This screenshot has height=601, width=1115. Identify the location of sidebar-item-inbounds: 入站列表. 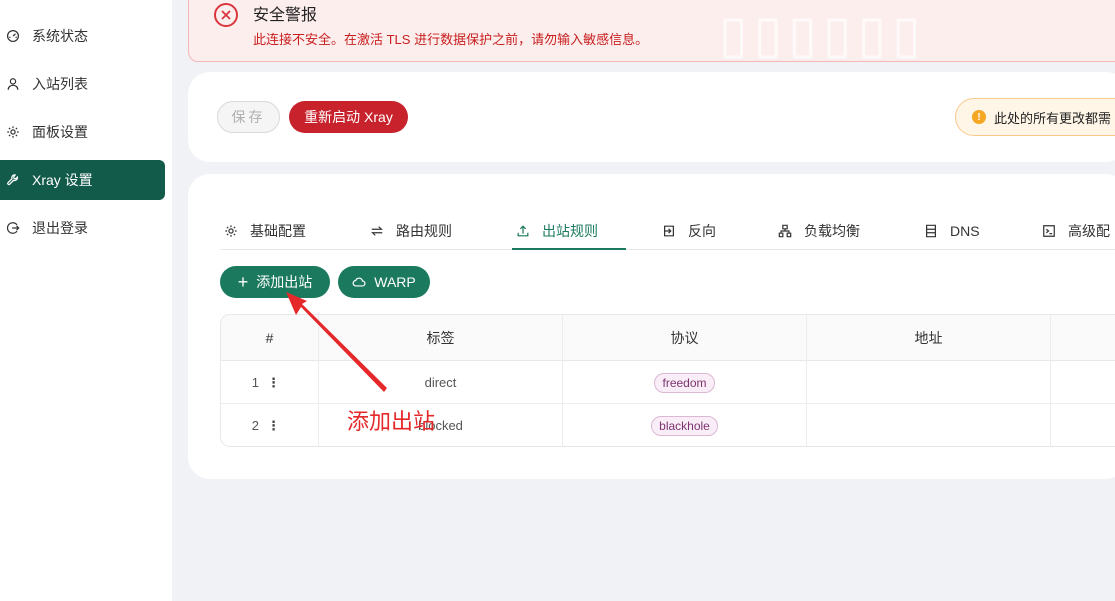
(82, 84).